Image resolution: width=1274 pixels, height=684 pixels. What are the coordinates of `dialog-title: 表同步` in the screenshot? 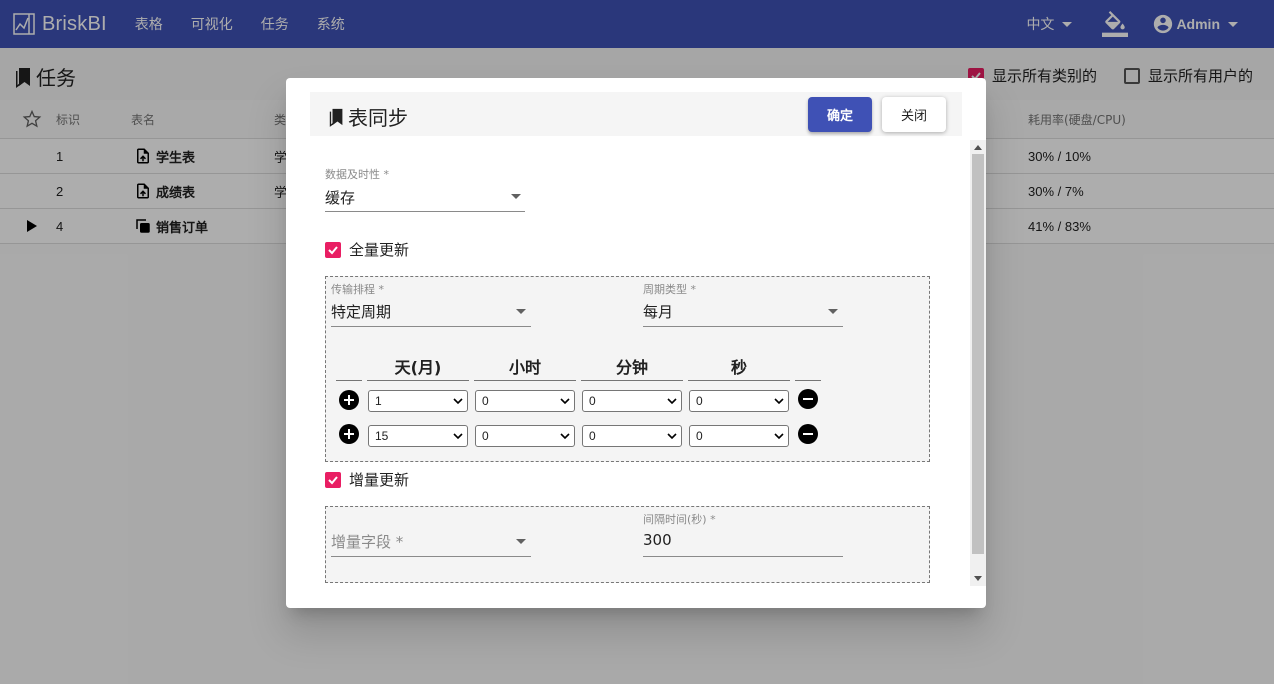 It's located at (368, 116).